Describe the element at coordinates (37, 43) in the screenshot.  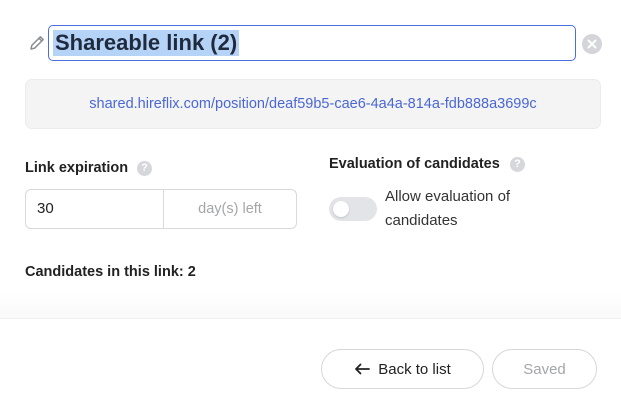
I see `pencil-icon` at that location.